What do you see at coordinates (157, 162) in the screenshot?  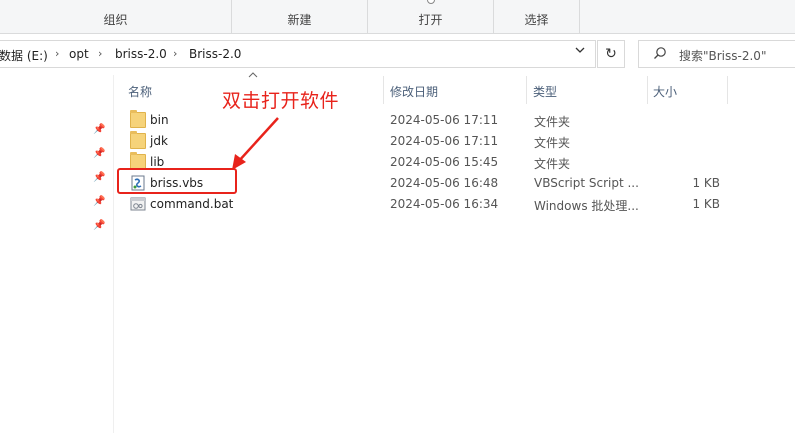 I see `file-name: lib` at bounding box center [157, 162].